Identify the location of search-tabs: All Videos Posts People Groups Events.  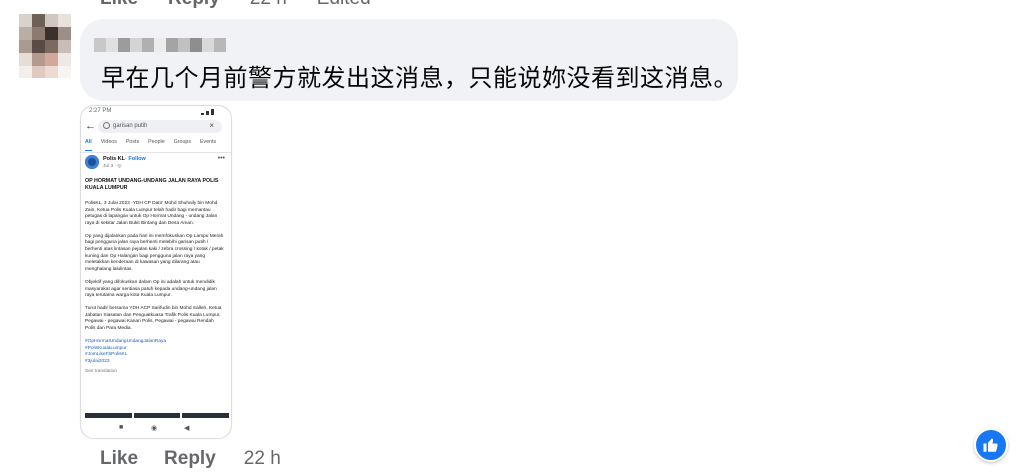
(157, 145).